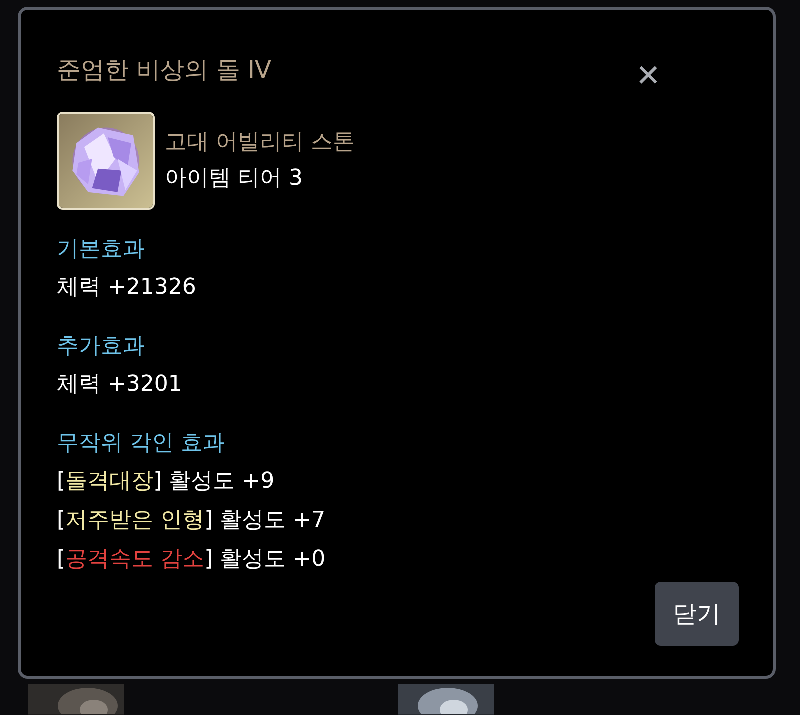 The width and height of the screenshot is (800, 715). Describe the element at coordinates (164, 70) in the screenshot. I see `dialog-title: 준엄한 비상의 돌 IV` at that location.